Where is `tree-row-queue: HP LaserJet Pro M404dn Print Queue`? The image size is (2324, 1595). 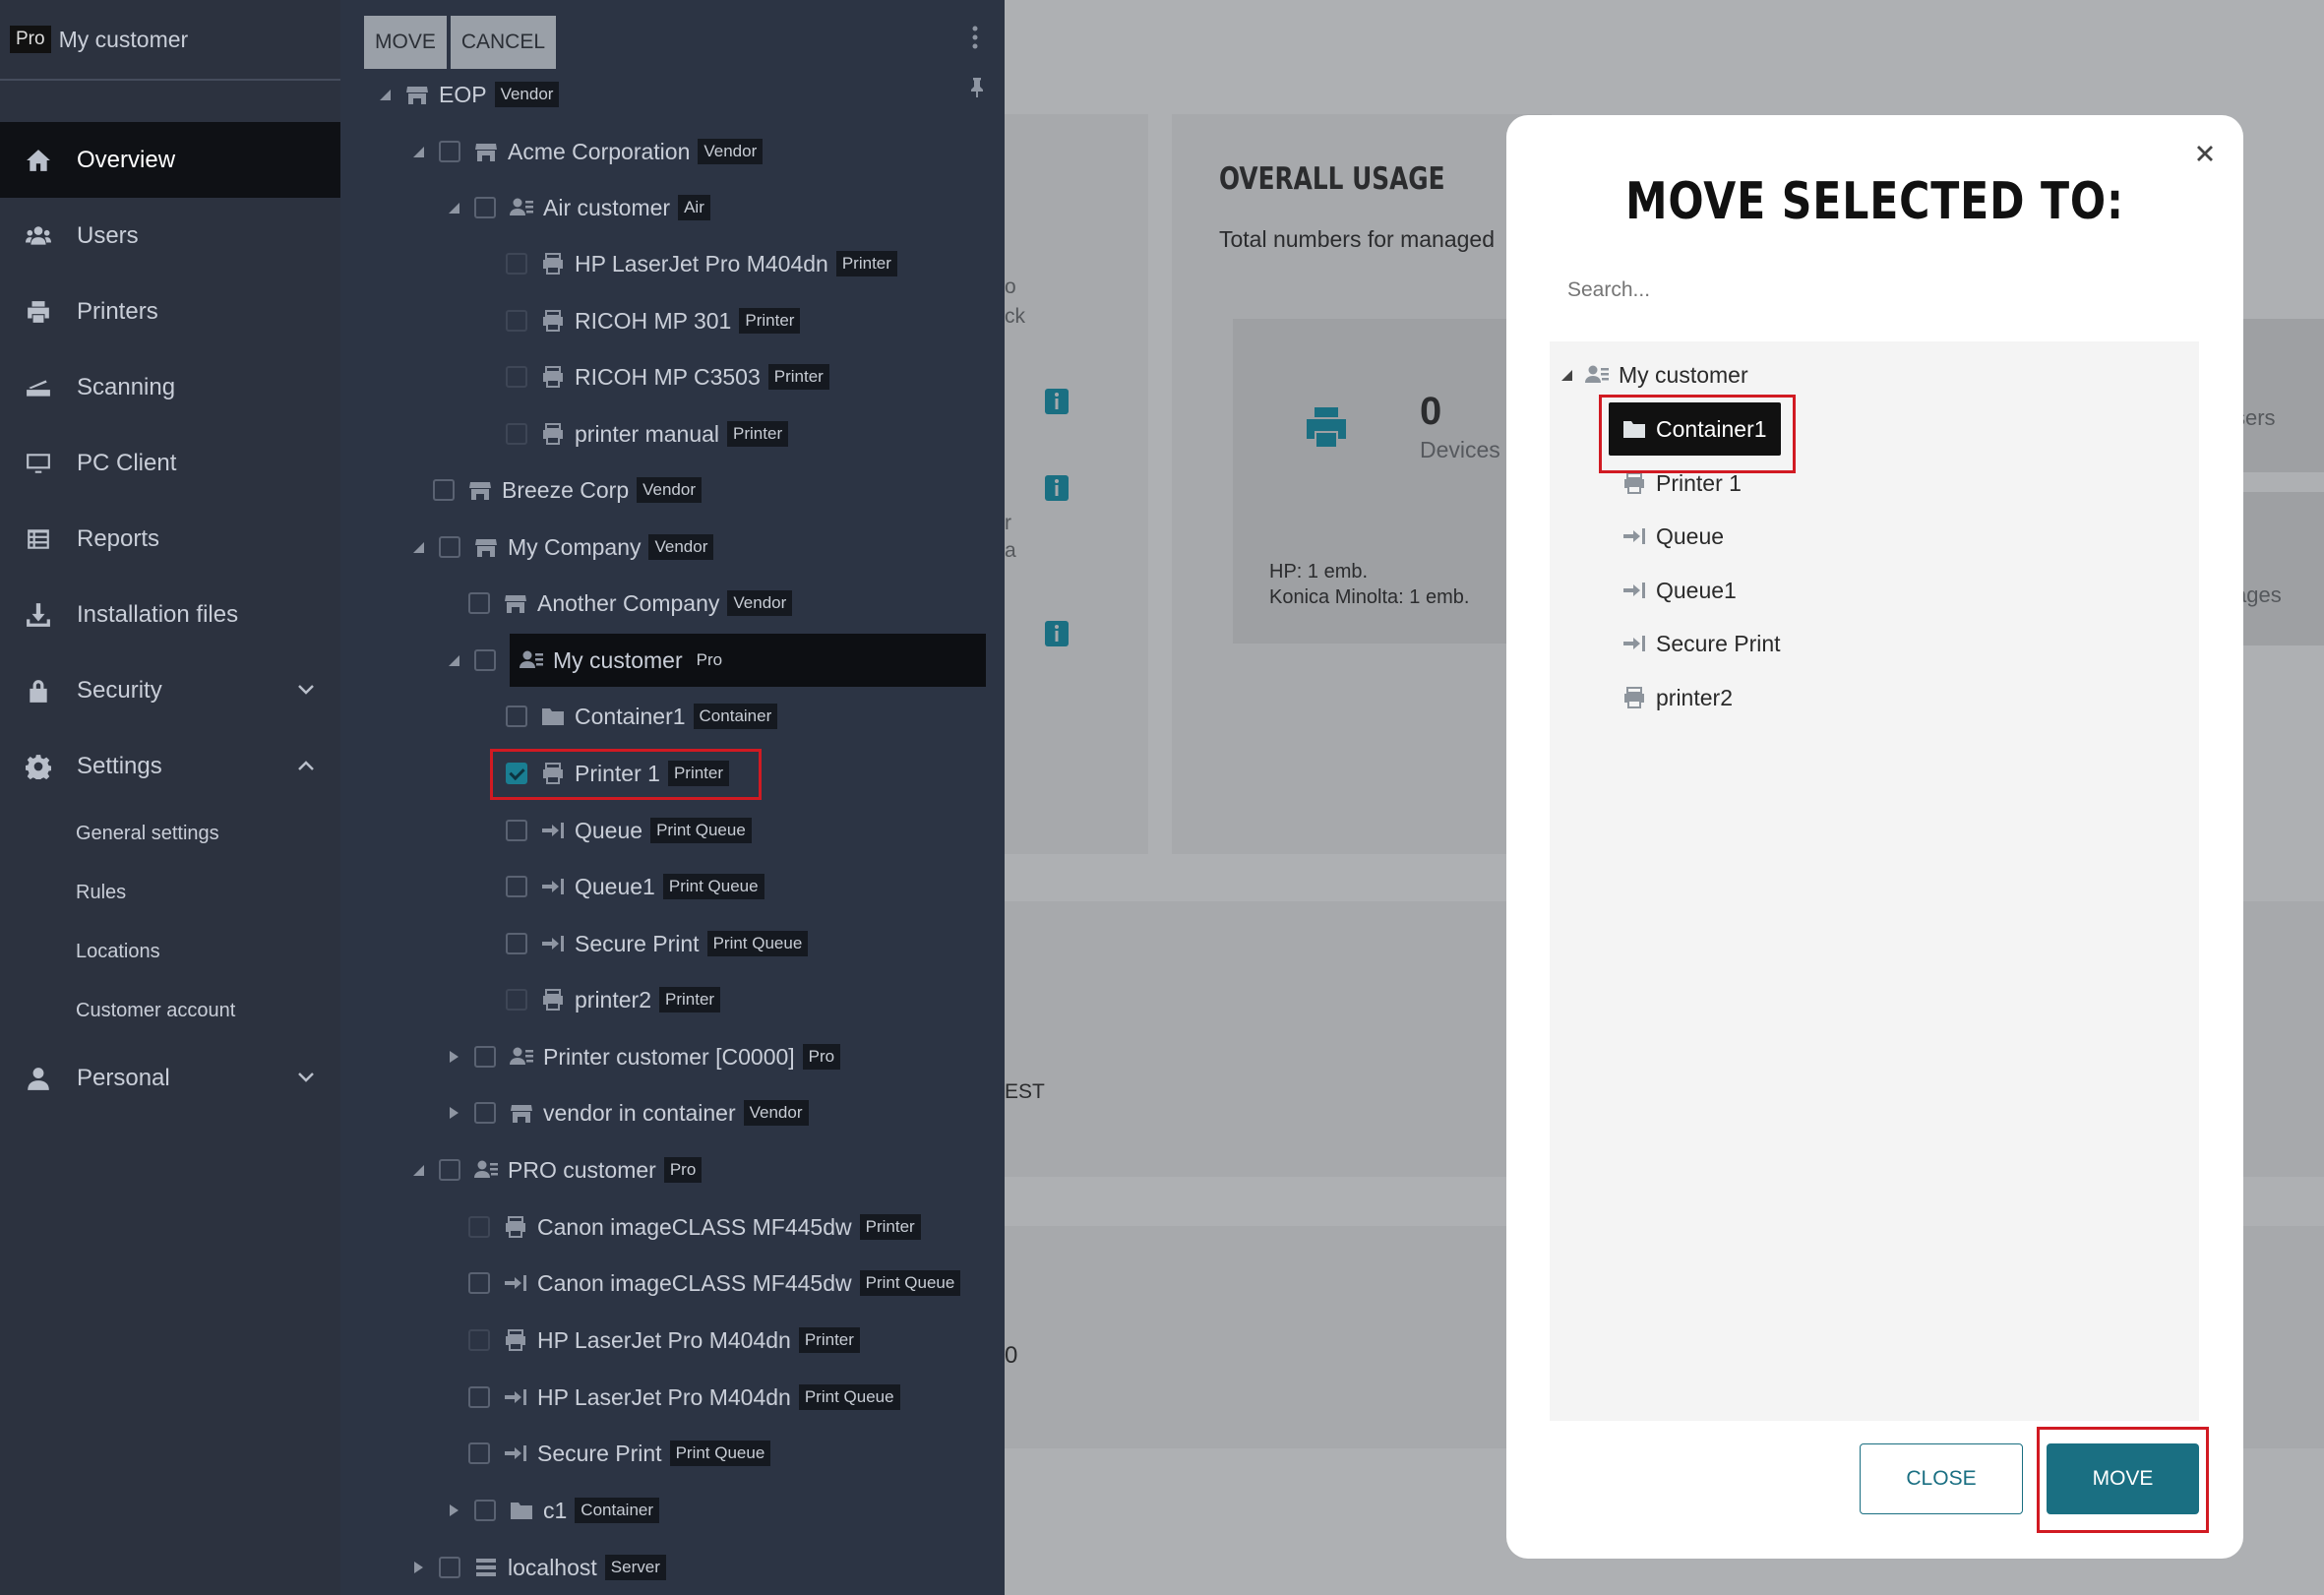 tree-row-queue: HP LaserJet Pro M404dn Print Queue is located at coordinates (684, 1397).